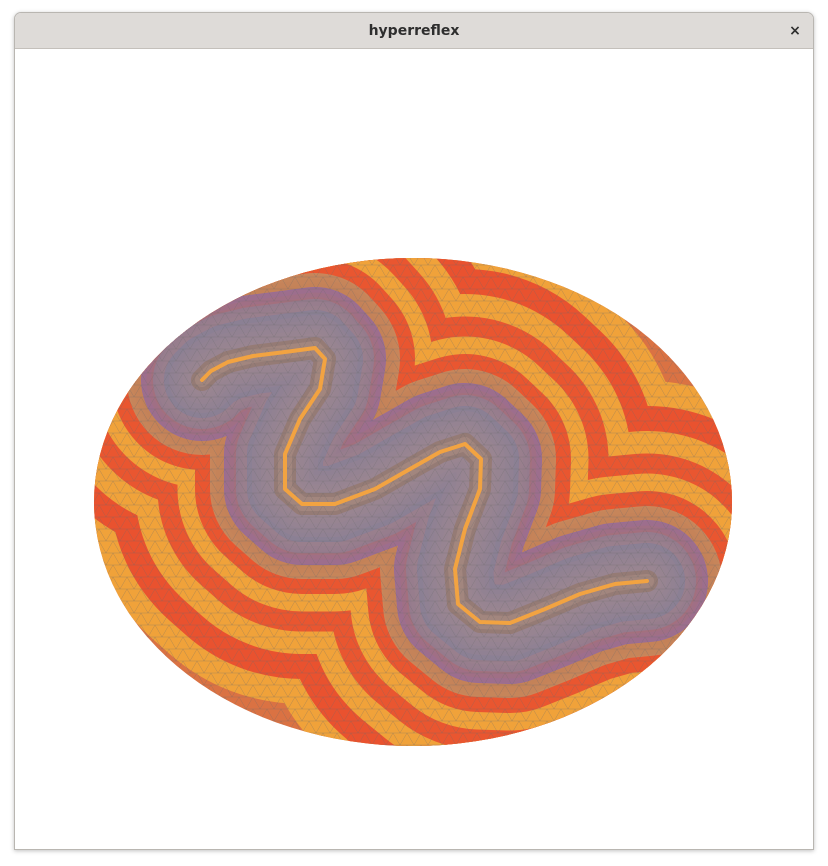 The height and width of the screenshot is (866, 828). What do you see at coordinates (795, 31) in the screenshot?
I see `close-button: ×` at bounding box center [795, 31].